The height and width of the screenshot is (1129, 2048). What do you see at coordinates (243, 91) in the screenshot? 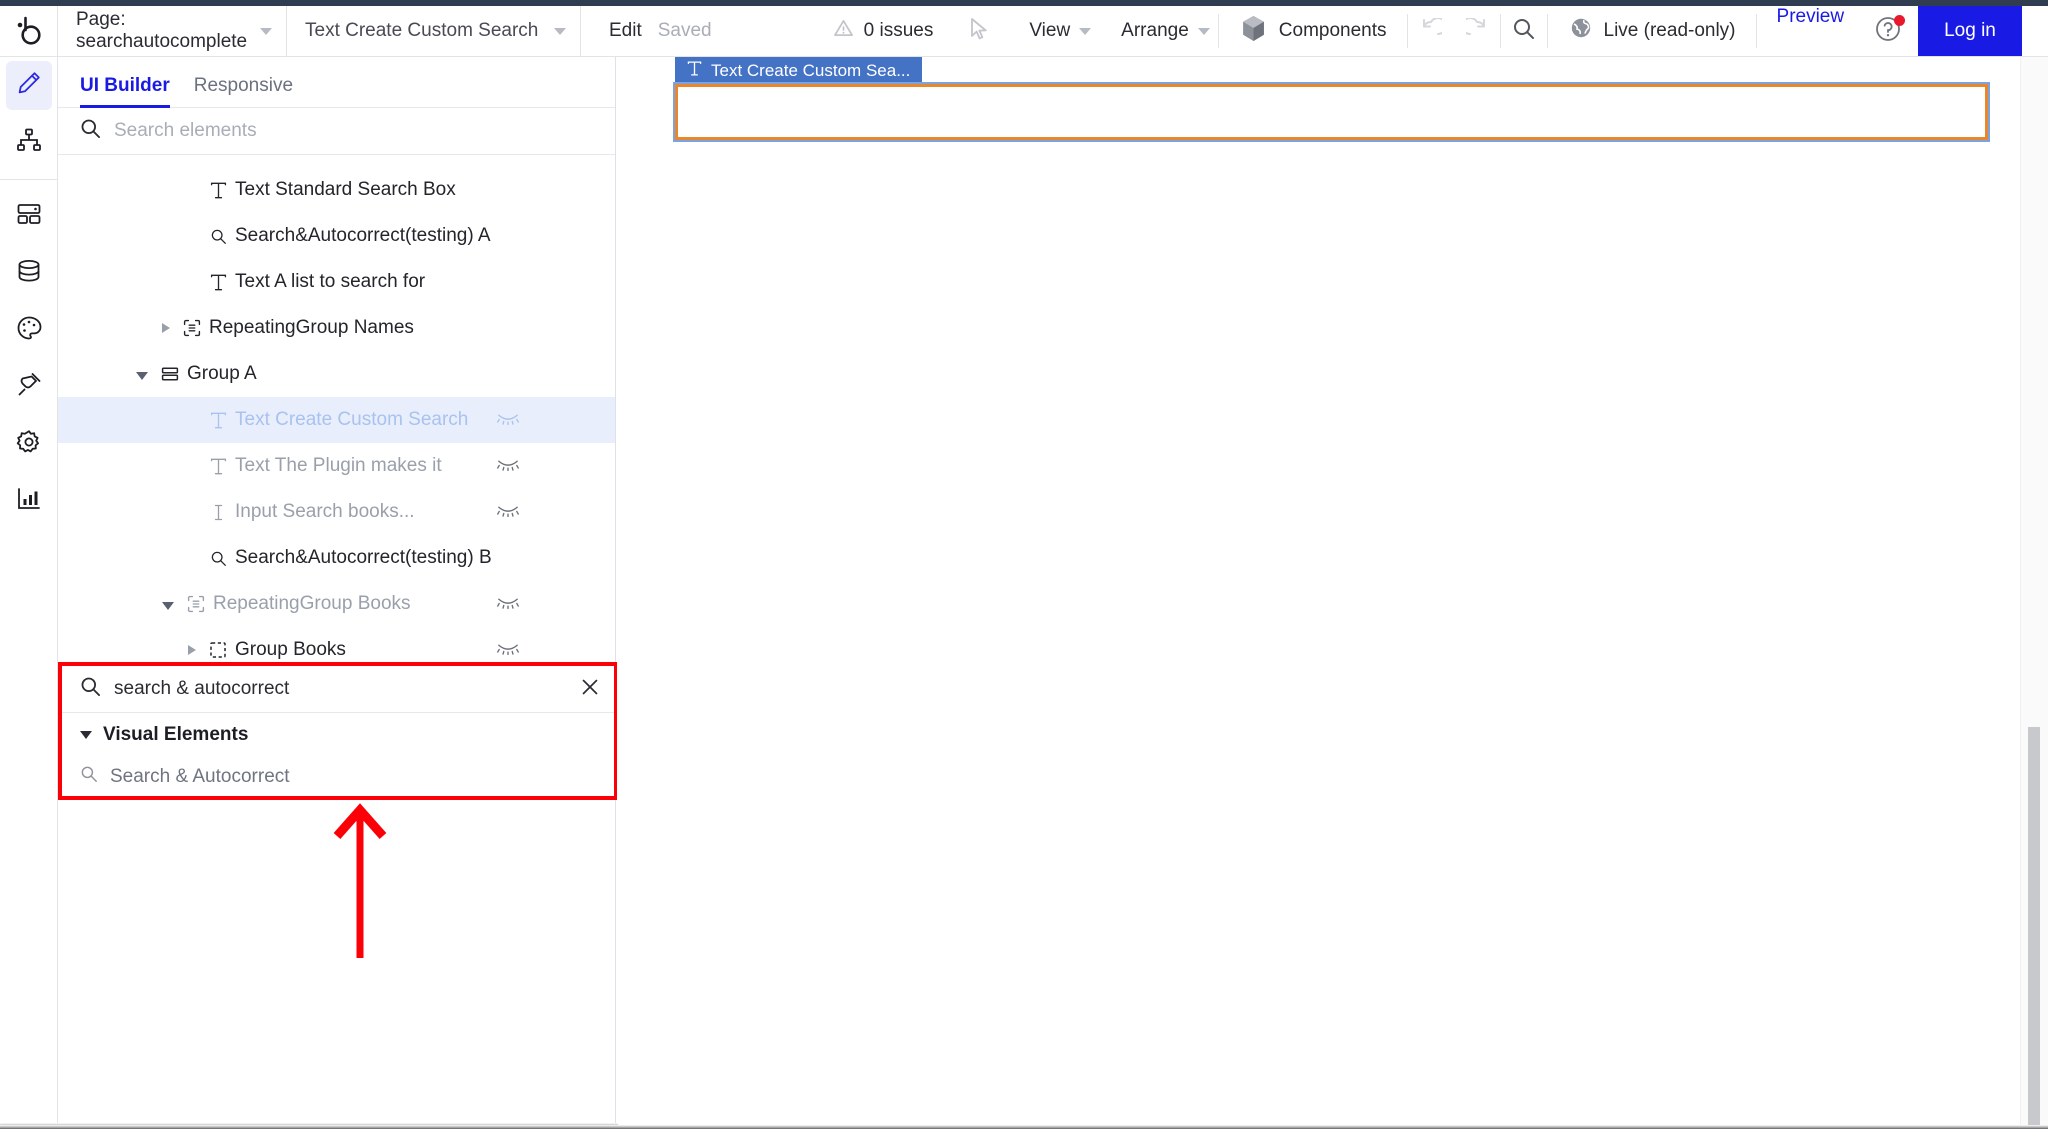
I see `tab-responsive: Responsive` at bounding box center [243, 91].